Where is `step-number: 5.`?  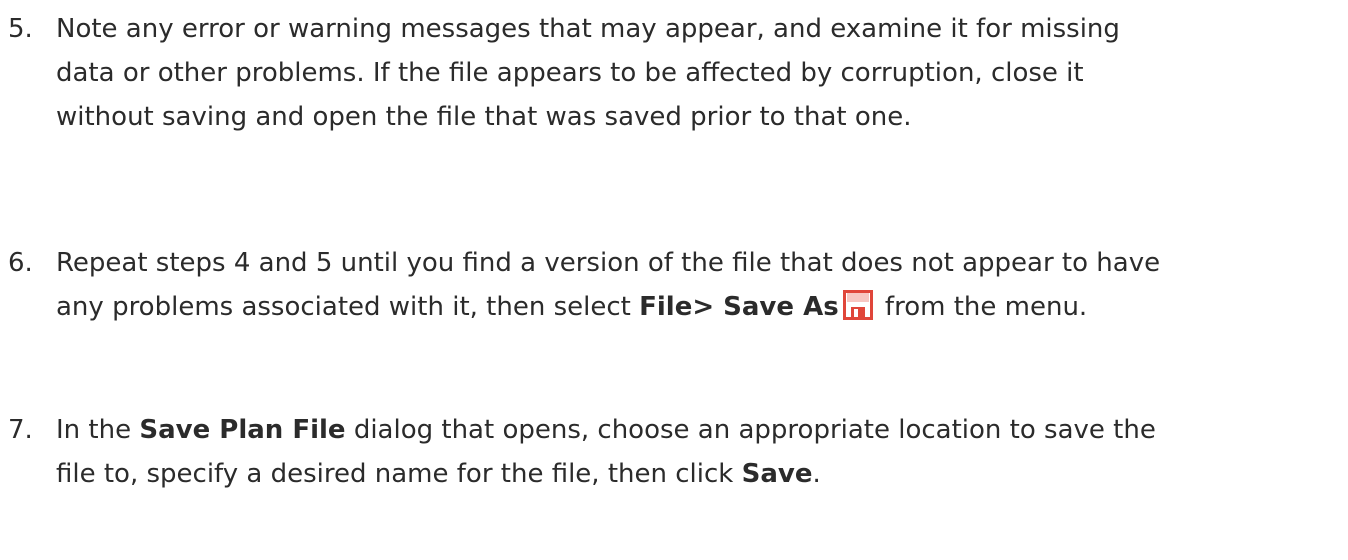
step-number: 5. is located at coordinates (20, 29).